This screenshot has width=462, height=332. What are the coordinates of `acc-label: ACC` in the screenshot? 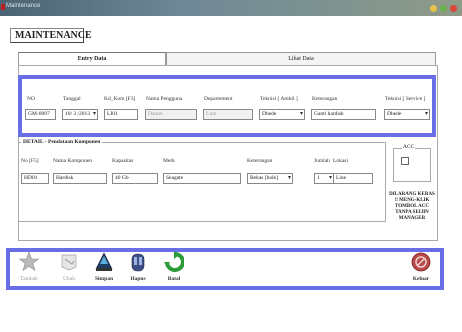 It's located at (409, 147).